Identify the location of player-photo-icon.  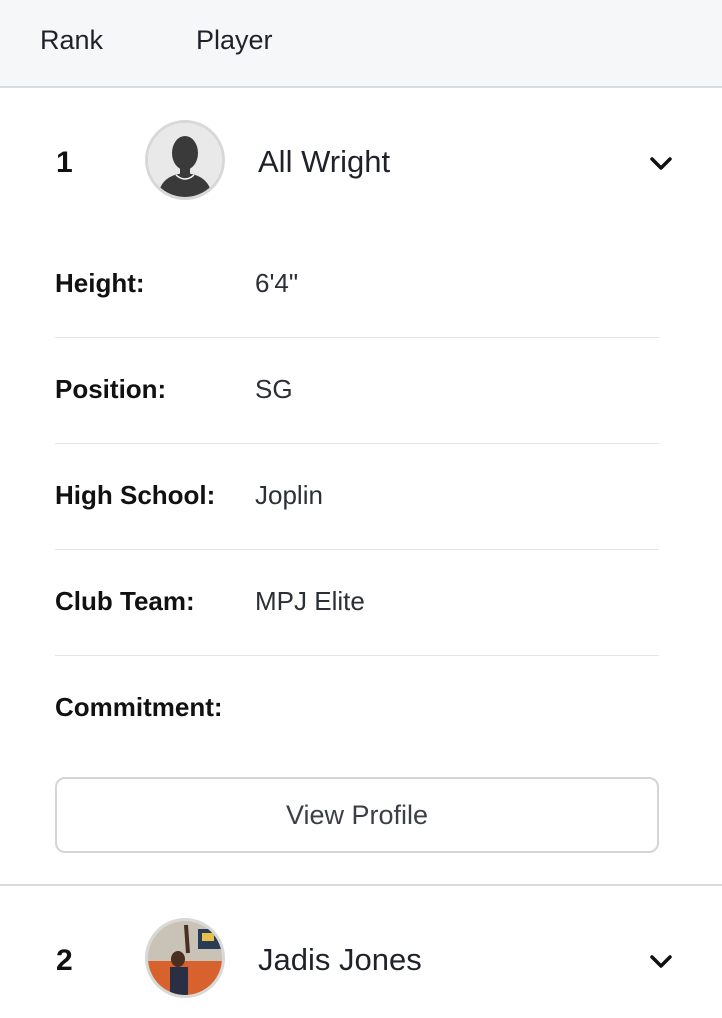
(185, 958).